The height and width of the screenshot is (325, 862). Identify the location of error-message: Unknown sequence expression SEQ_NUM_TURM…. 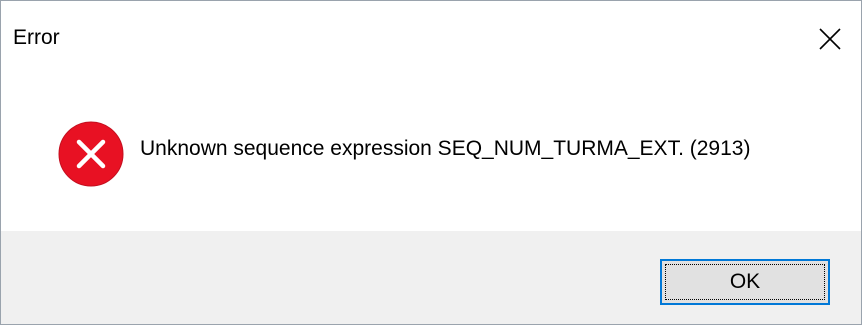
(445, 148).